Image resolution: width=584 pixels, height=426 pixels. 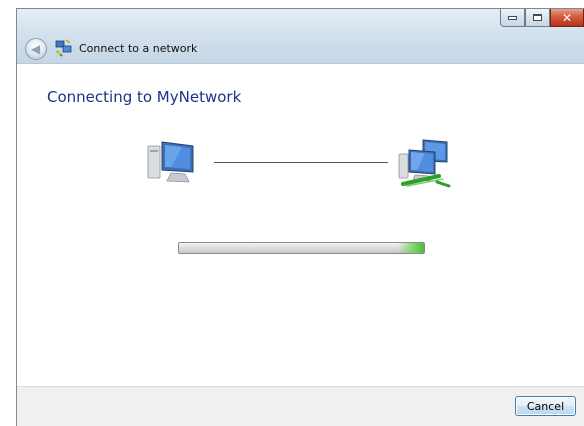 I want to click on maximize-button, so click(x=537, y=18).